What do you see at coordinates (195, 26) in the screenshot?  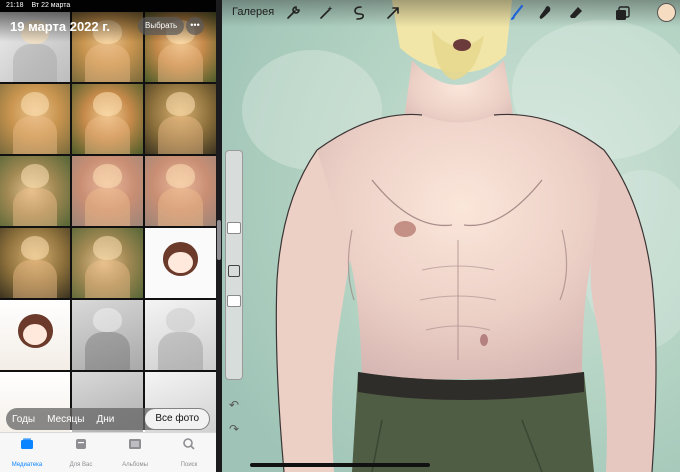 I see `more-options-icon: •••` at bounding box center [195, 26].